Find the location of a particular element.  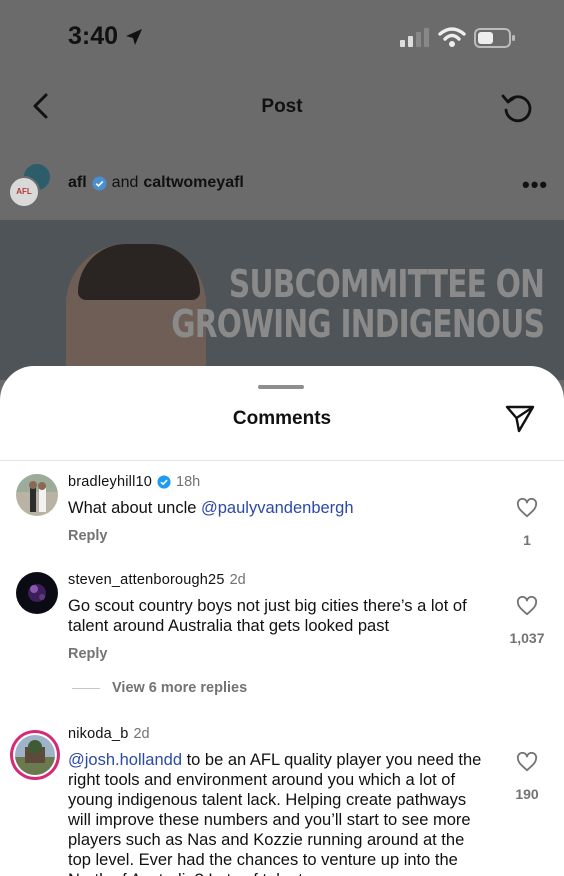

headline-line-2: GROWING INDIGENOUS is located at coordinates (358, 324).